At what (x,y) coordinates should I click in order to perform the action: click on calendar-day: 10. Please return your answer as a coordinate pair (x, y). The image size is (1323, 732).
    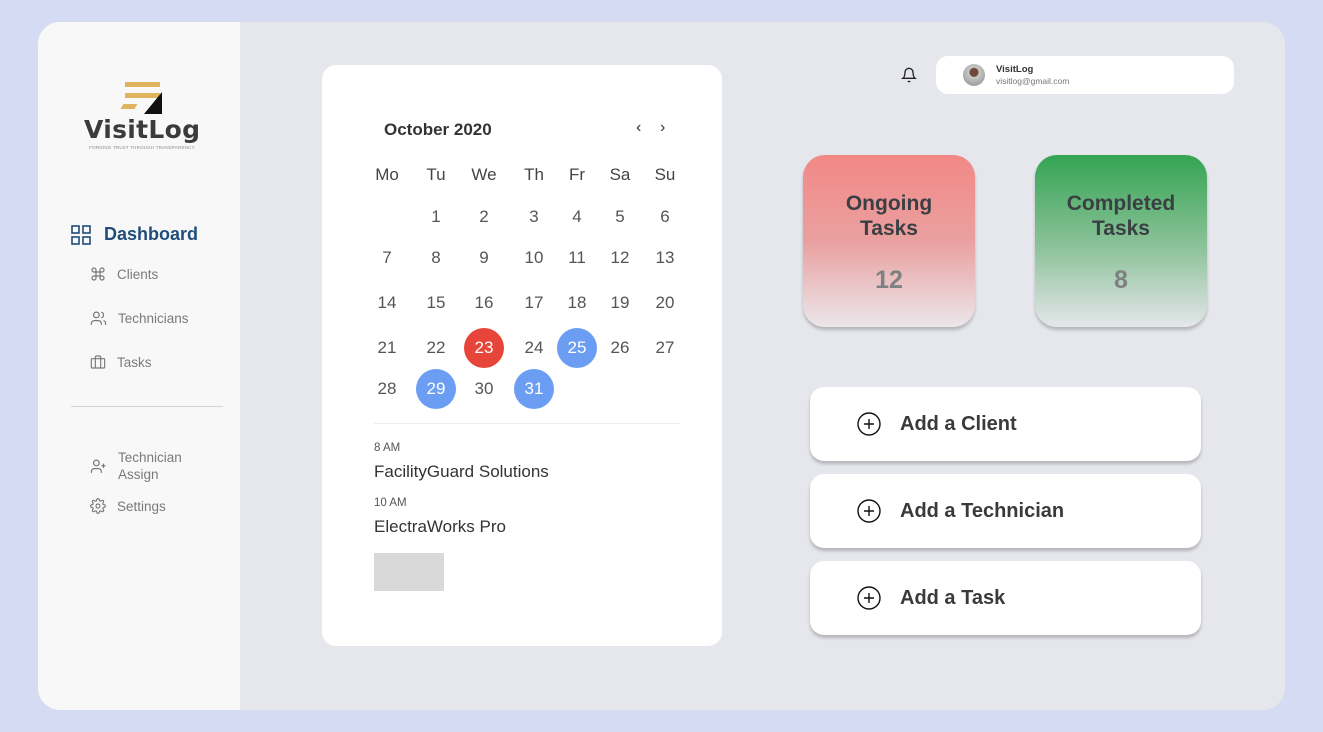
    Looking at the image, I should click on (534, 258).